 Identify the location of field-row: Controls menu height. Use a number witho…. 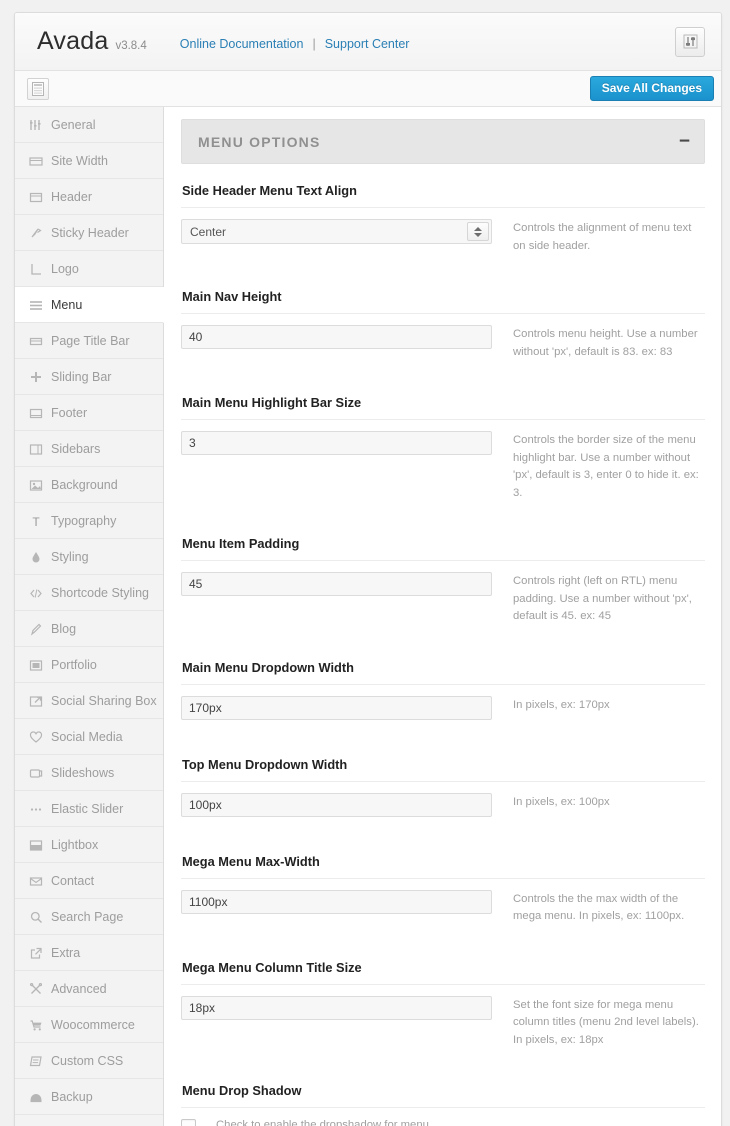
(443, 344).